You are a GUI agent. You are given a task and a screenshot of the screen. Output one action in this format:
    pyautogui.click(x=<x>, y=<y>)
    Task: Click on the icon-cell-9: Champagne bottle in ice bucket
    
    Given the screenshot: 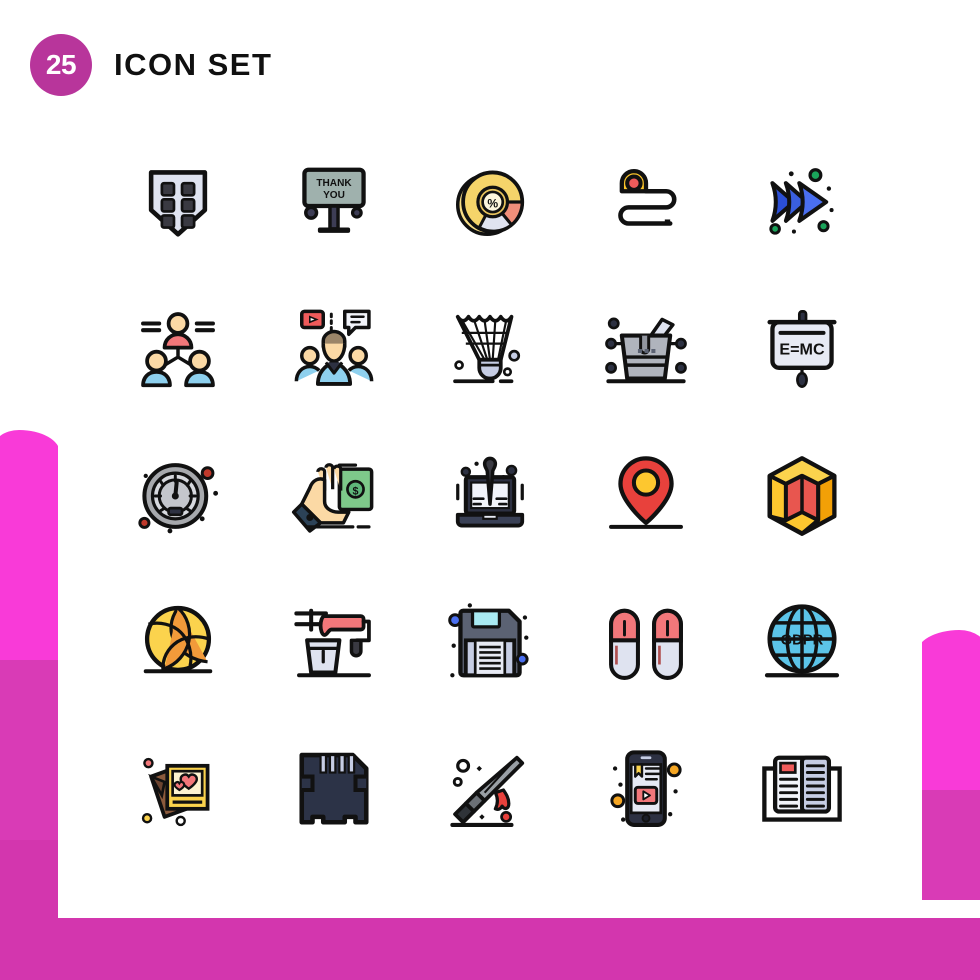 What is the action you would take?
    pyautogui.click(x=646, y=348)
    